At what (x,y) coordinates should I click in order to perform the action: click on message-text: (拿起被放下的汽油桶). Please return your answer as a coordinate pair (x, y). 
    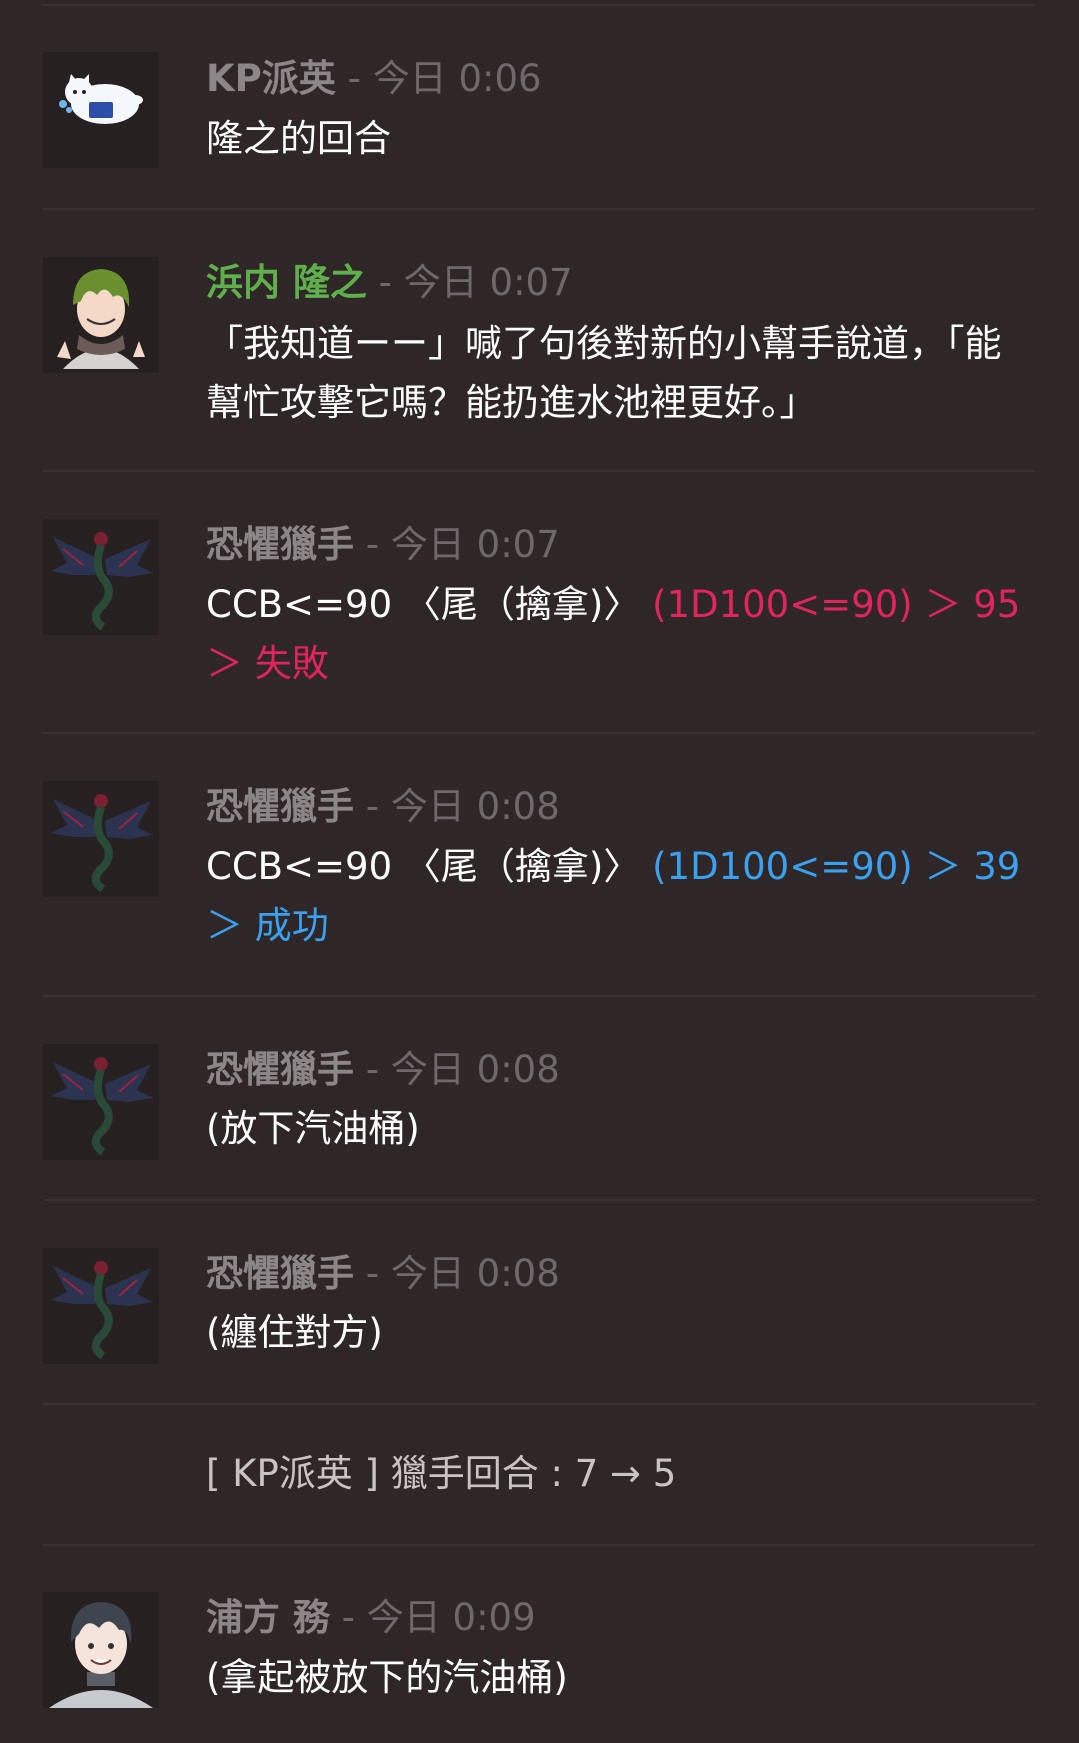
    Looking at the image, I should click on (387, 1677).